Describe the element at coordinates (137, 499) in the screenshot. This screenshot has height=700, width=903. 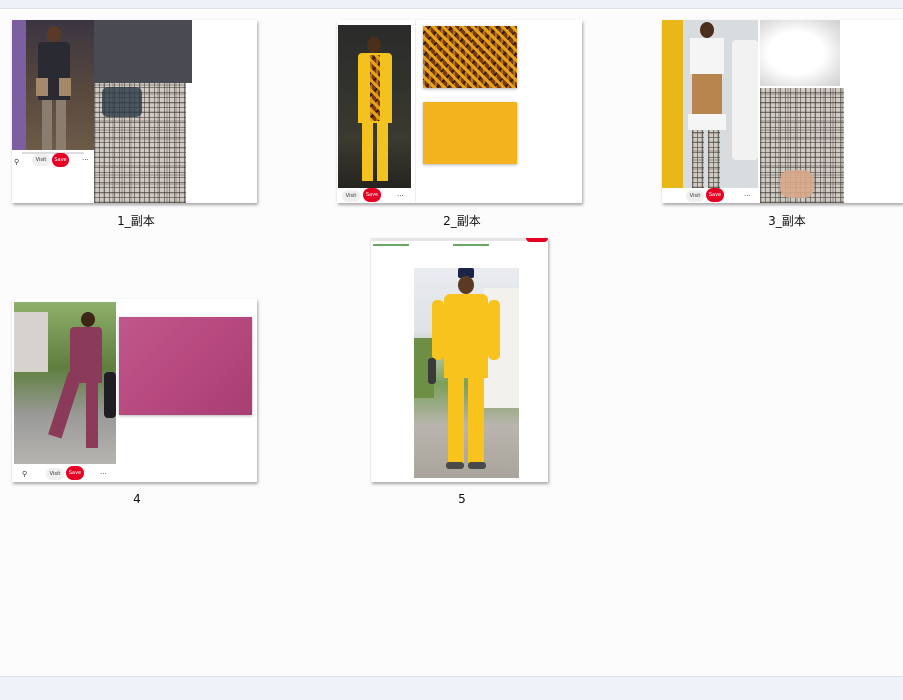
I see `file-name: 4` at that location.